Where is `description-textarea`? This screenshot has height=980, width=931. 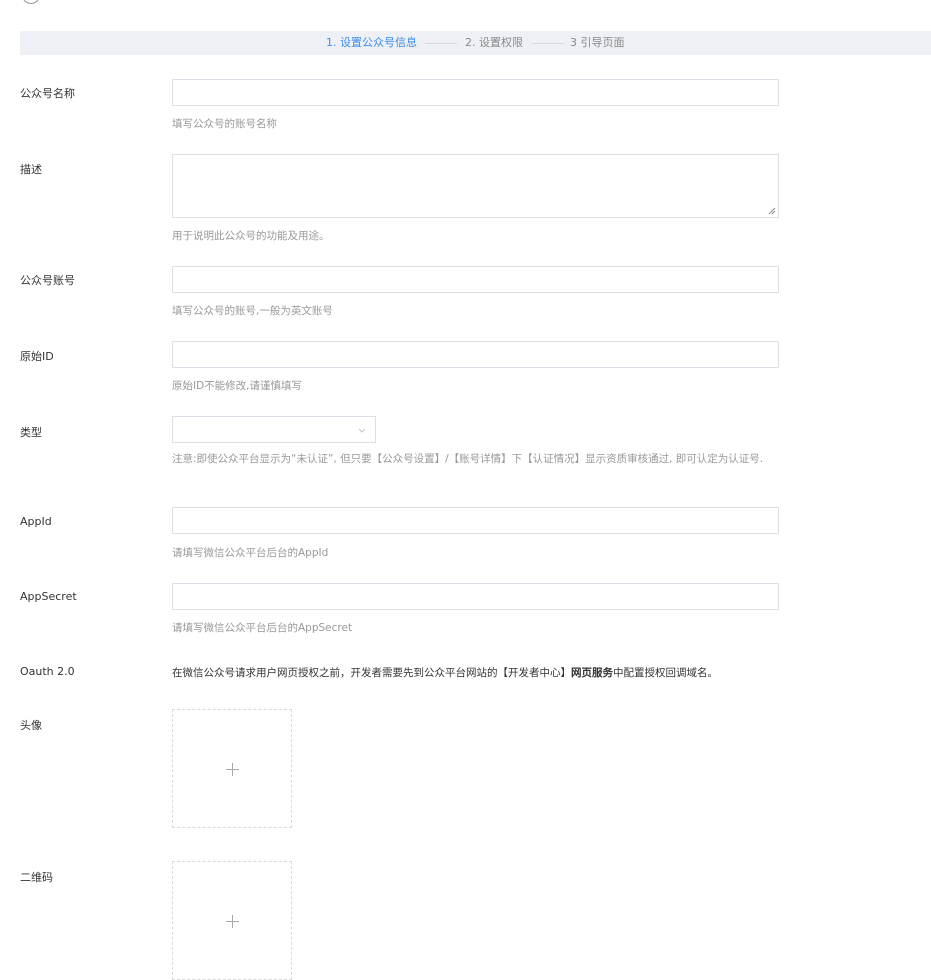
description-textarea is located at coordinates (475, 186).